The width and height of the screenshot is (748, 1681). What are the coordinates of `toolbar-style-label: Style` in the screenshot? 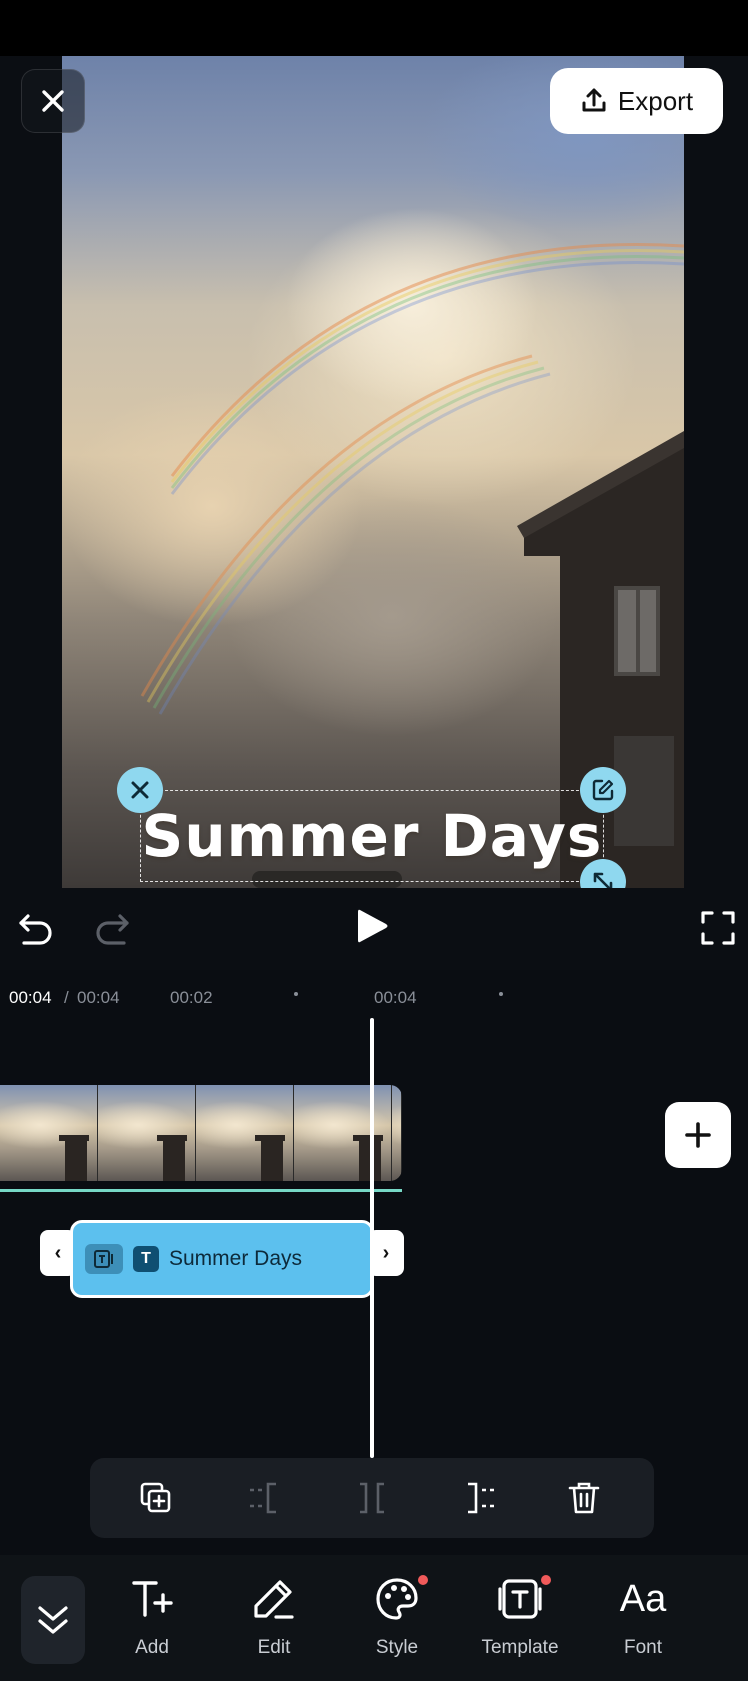 It's located at (397, 1647).